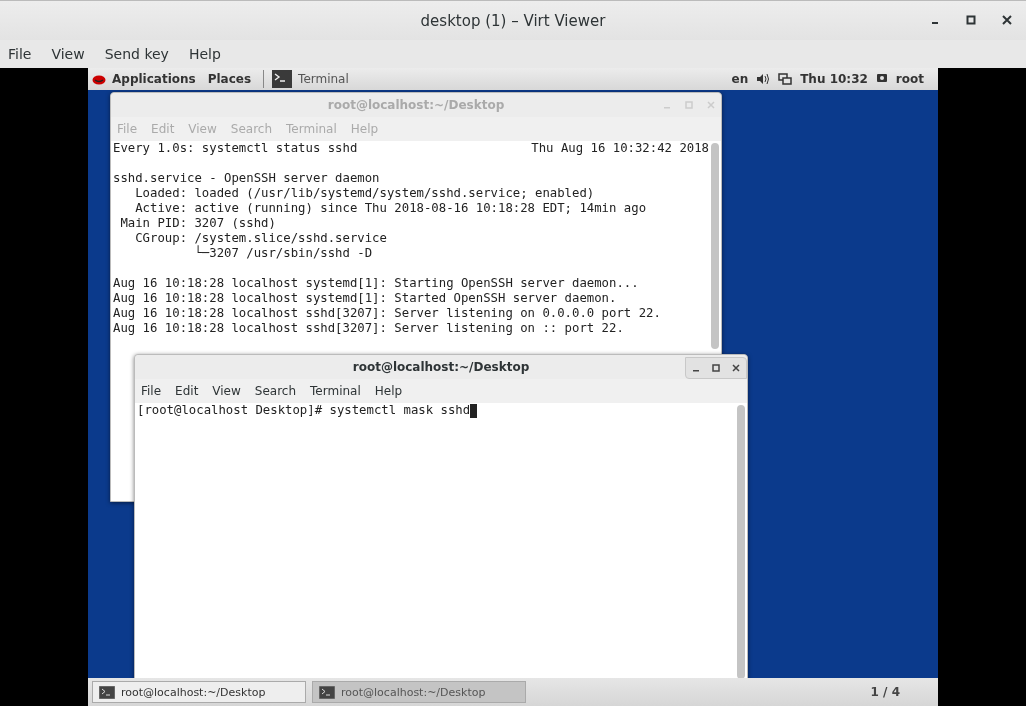 Image resolution: width=1026 pixels, height=706 pixels. Describe the element at coordinates (230, 410) in the screenshot. I see `shell-prompt: [root@localhost Desktop]#` at that location.